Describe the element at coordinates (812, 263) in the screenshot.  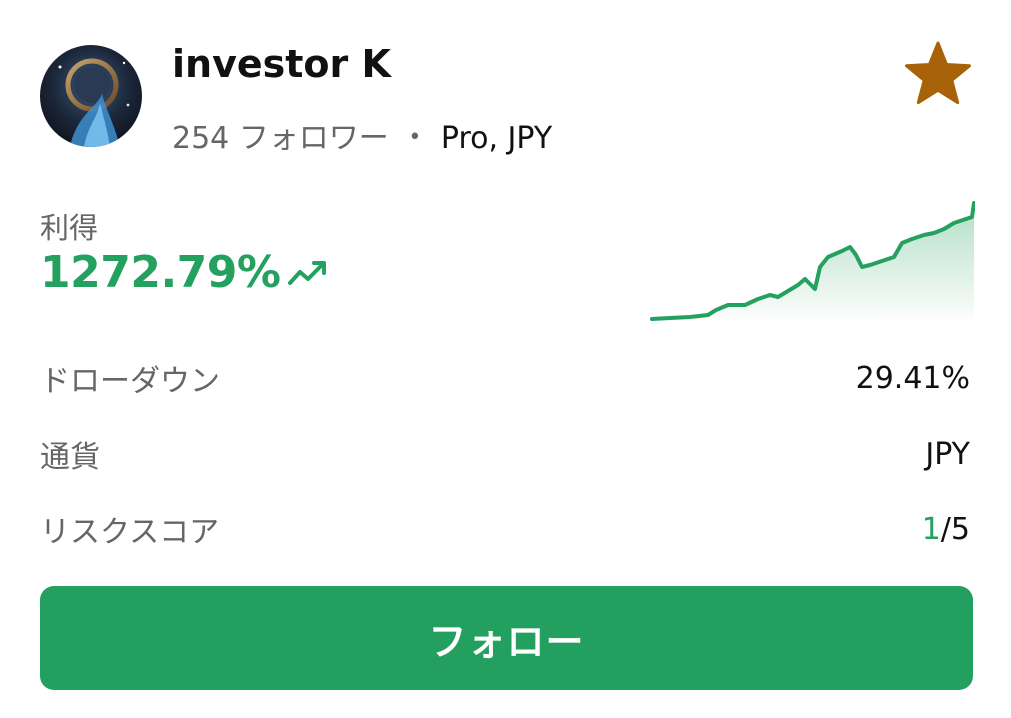
I see `profit-sparkline` at that location.